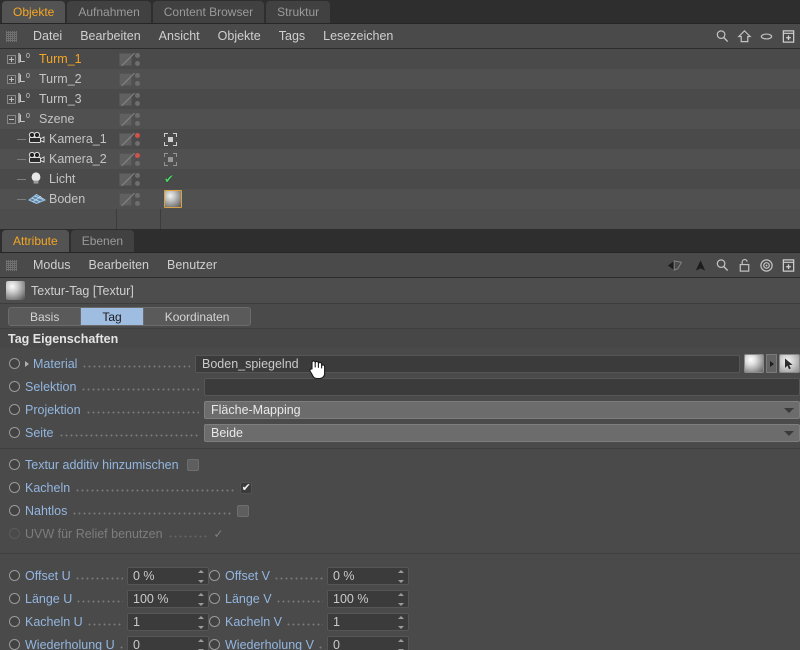 The image size is (800, 650). Describe the element at coordinates (78, 159) in the screenshot. I see `object-label: Kamera_2` at that location.